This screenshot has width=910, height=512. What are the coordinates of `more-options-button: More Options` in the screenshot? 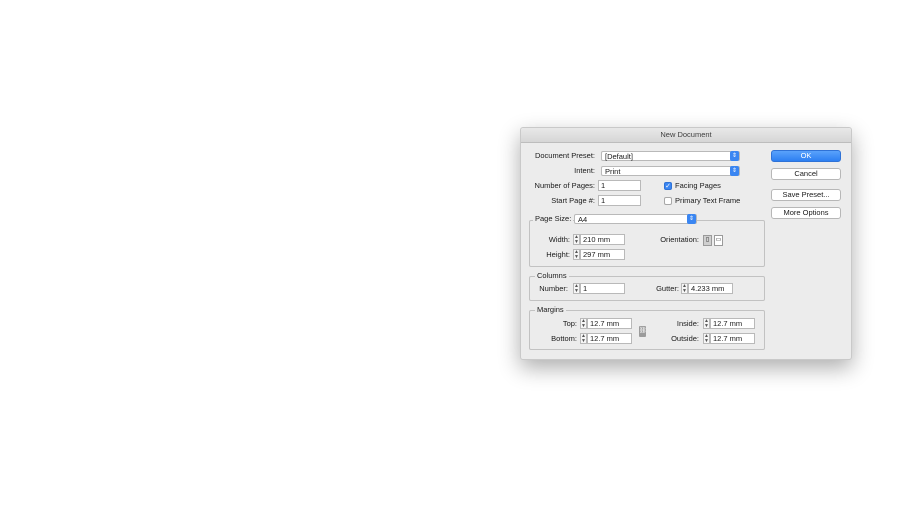 It's located at (806, 213).